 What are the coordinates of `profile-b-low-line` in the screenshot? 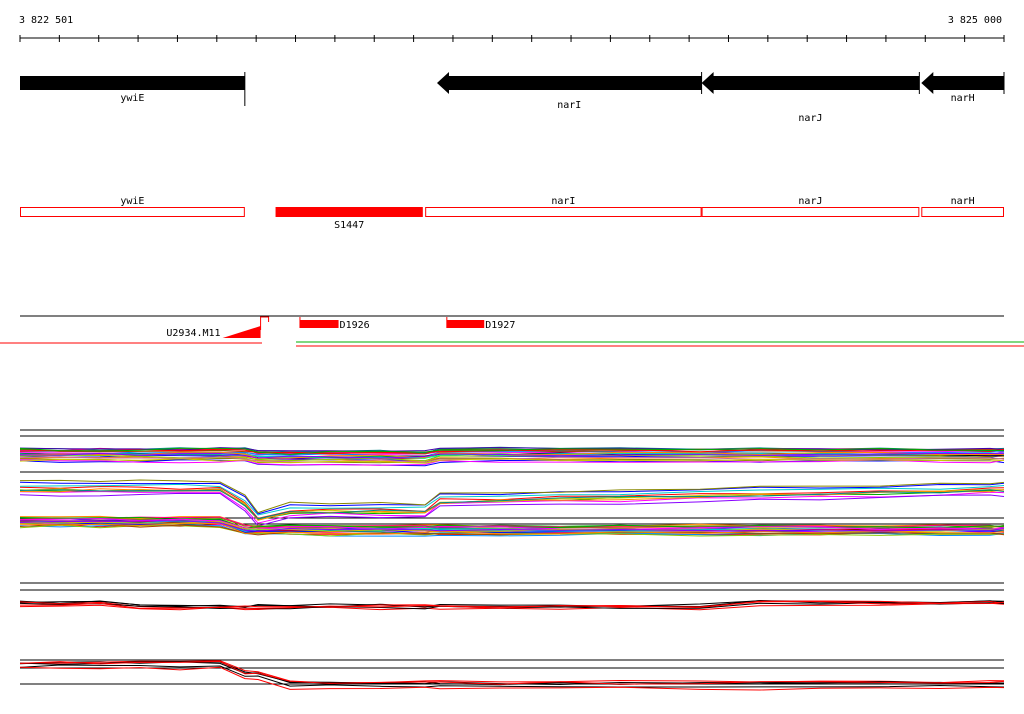 It's located at (512, 672).